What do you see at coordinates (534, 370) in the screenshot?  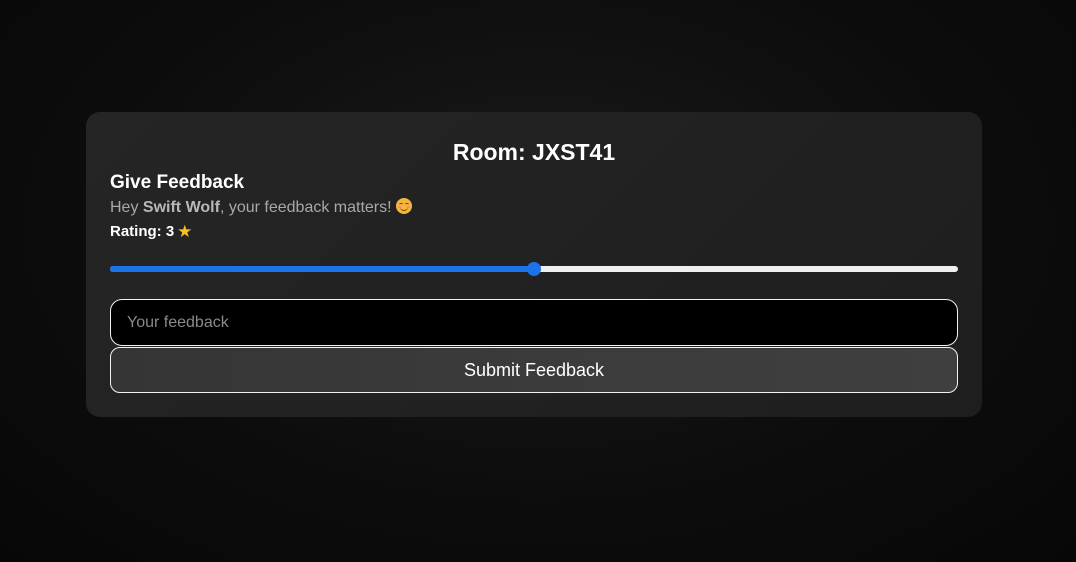 I see `submit-feedback-button: Submit Feedback` at bounding box center [534, 370].